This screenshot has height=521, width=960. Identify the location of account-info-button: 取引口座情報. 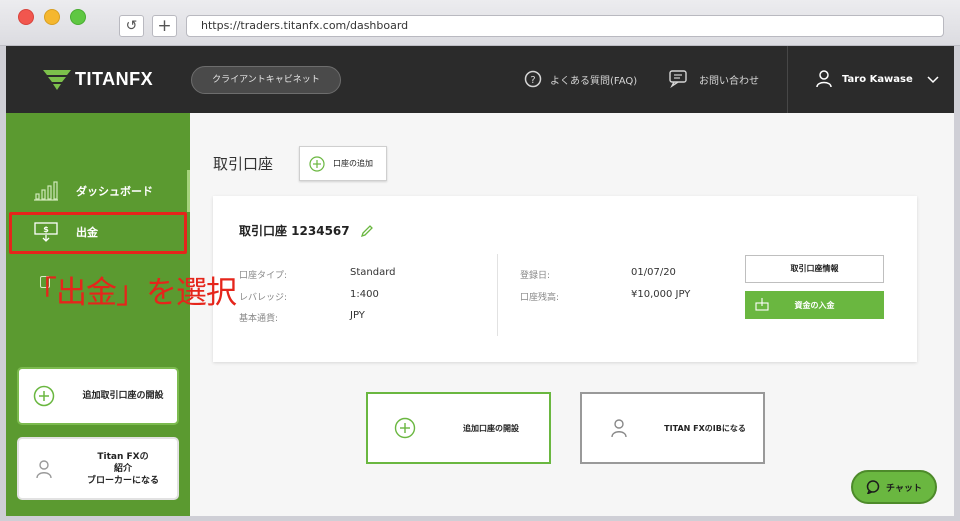
(814, 269).